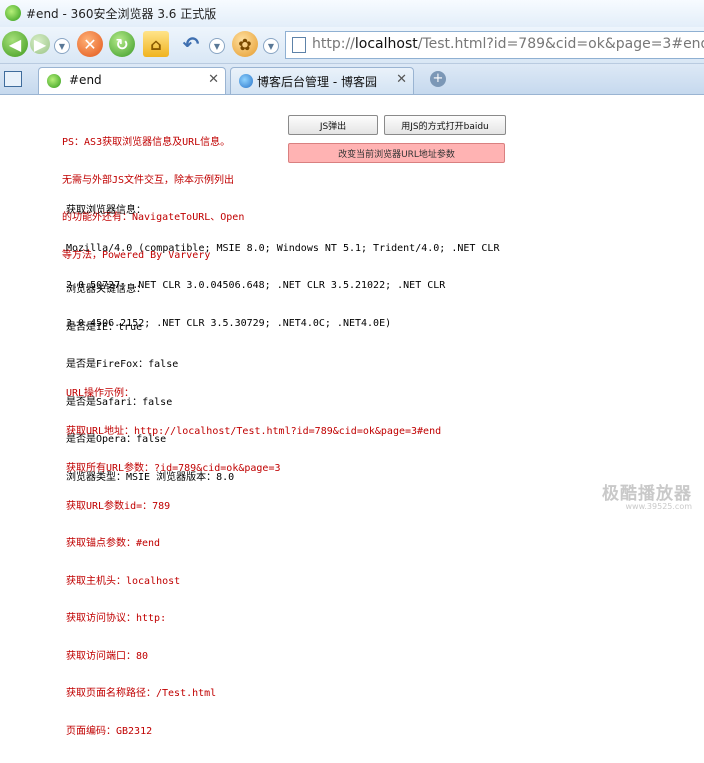 This screenshot has width=704, height=763. Describe the element at coordinates (113, 543) in the screenshot. I see `url-line: 获取锚点参数：#end` at that location.